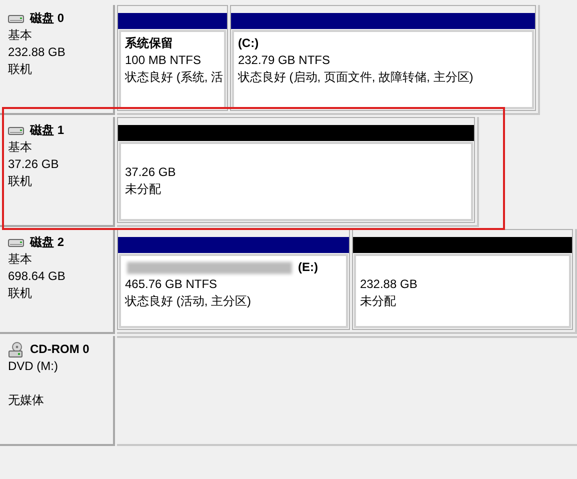  Describe the element at coordinates (308, 267) in the screenshot. I see `volume-label: (E:)` at that location.